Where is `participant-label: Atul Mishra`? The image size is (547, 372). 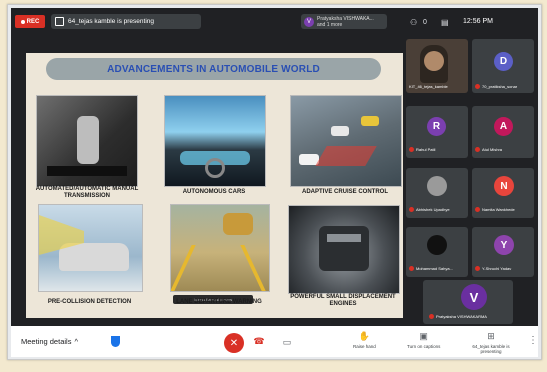 participant-label: Atul Mishra is located at coordinates (488, 149).